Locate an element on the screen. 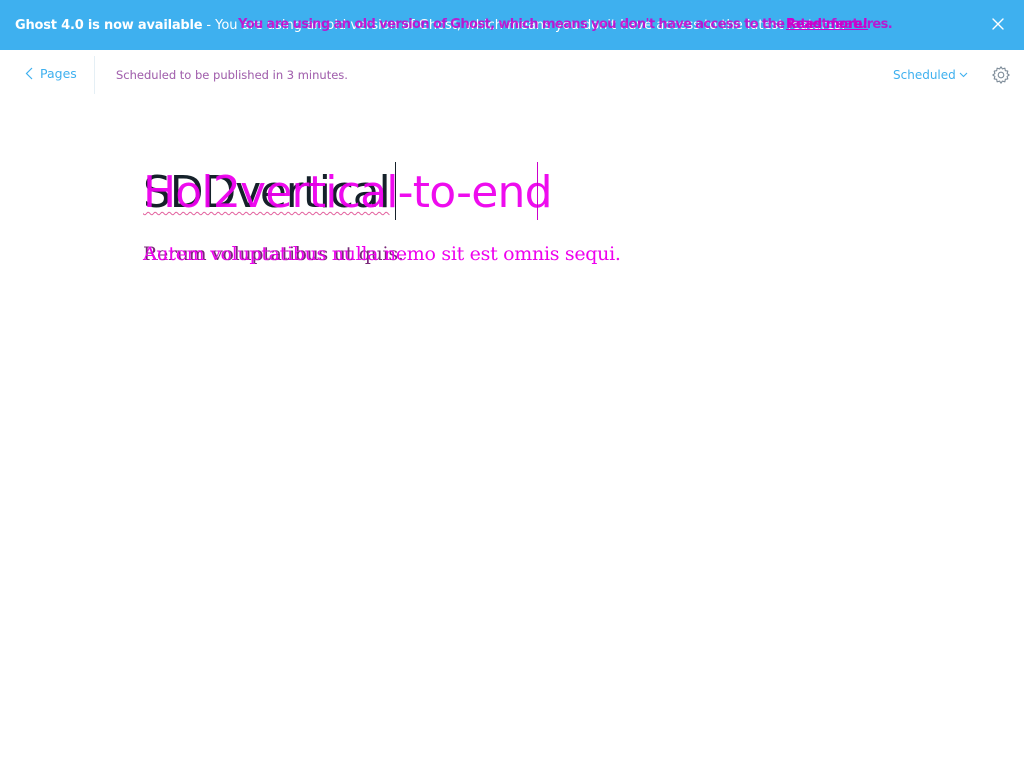  back-to-pages-link: Pages is located at coordinates (51, 73).